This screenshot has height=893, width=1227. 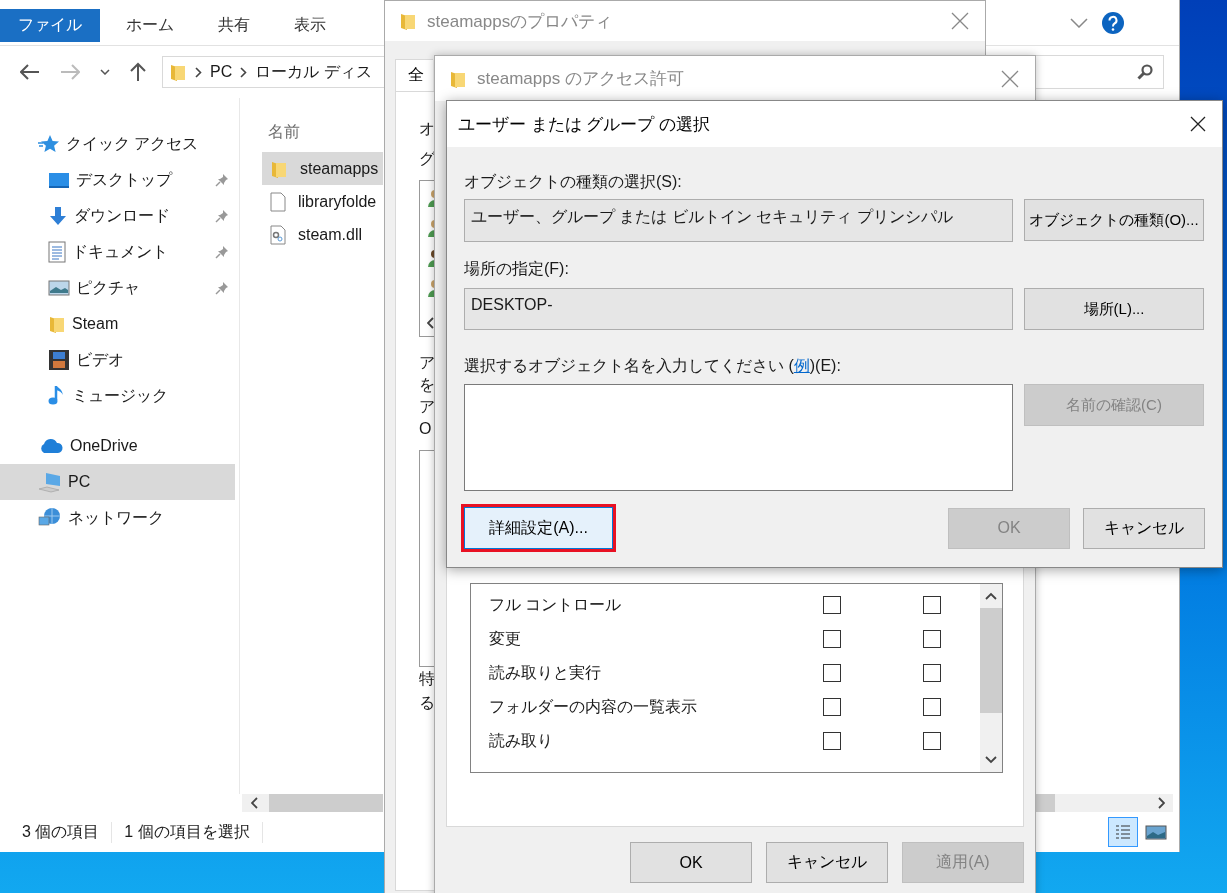 What do you see at coordinates (427, 679) in the screenshot?
I see `text-fragment: 特` at bounding box center [427, 679].